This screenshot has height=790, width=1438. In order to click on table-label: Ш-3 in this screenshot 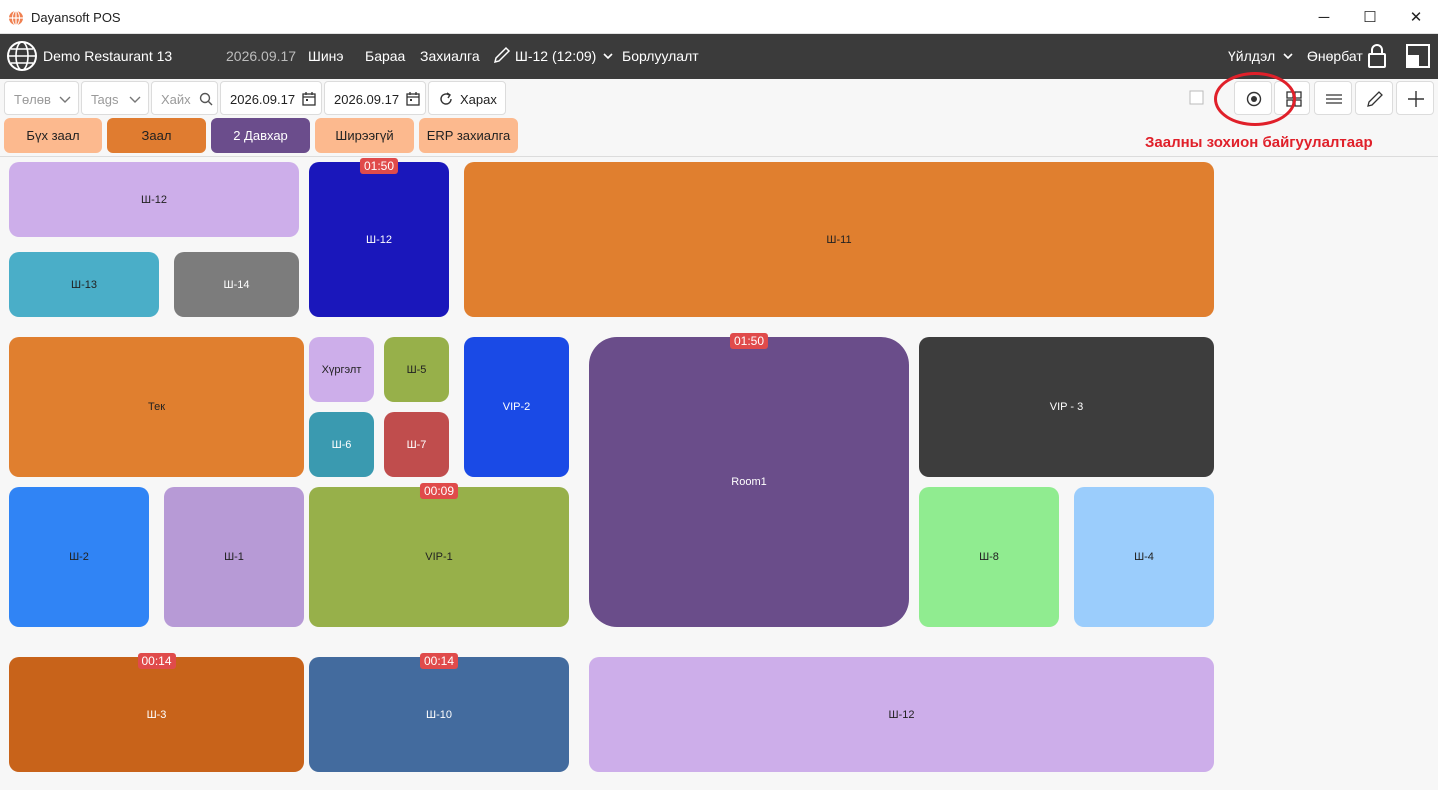, I will do `click(156, 714)`.